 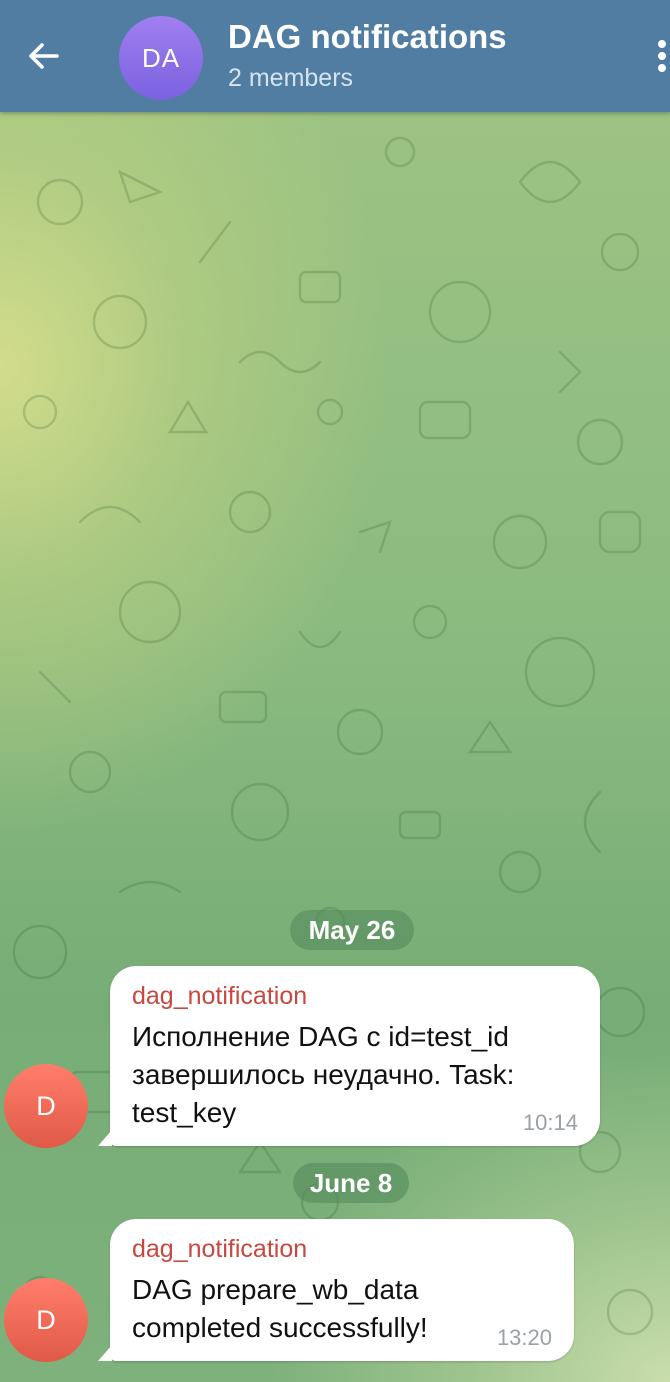 What do you see at coordinates (367, 37) in the screenshot?
I see `chat-title: DAG notifications` at bounding box center [367, 37].